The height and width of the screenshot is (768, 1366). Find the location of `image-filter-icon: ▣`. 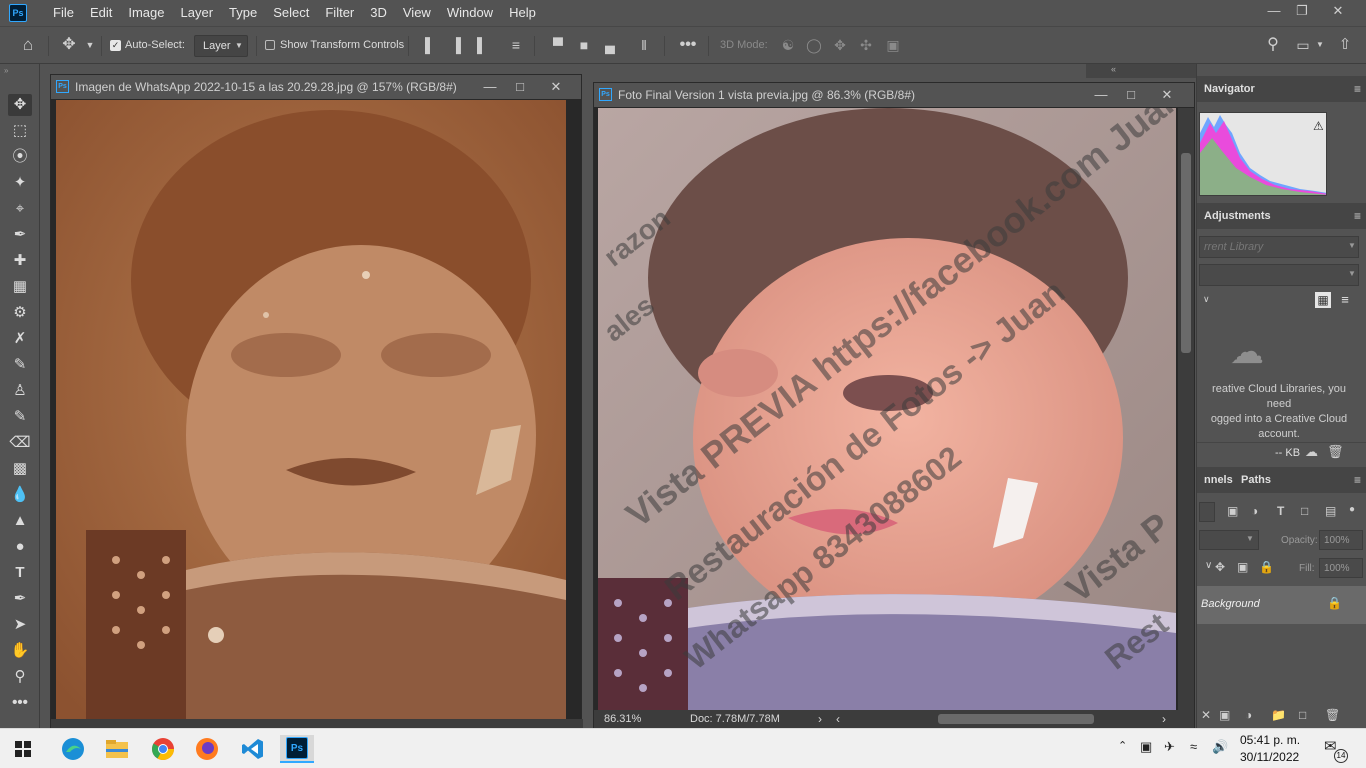

image-filter-icon: ▣ is located at coordinates (1232, 511).